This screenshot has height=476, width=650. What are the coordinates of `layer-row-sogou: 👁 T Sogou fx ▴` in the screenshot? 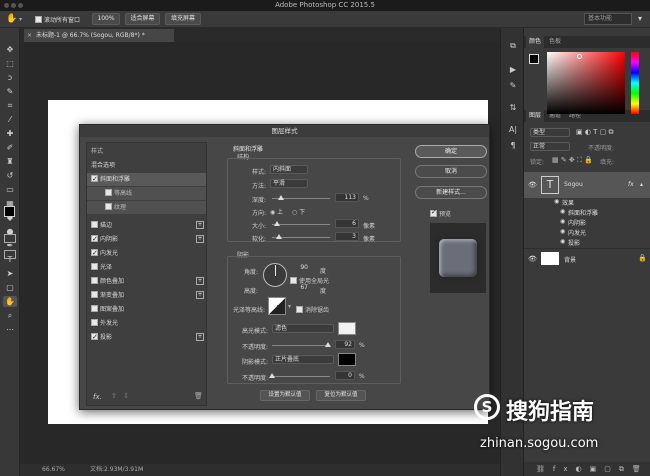 It's located at (587, 185).